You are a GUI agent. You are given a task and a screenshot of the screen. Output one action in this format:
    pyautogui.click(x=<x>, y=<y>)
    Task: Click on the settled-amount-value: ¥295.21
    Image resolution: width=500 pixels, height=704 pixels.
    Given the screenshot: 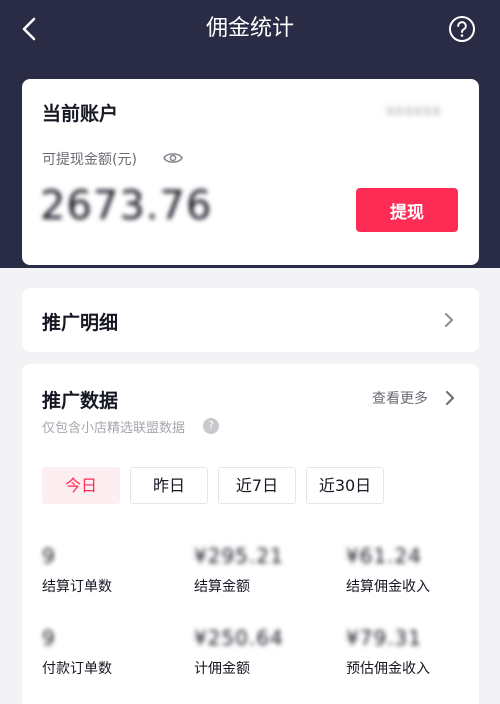 What is the action you would take?
    pyautogui.click(x=239, y=556)
    